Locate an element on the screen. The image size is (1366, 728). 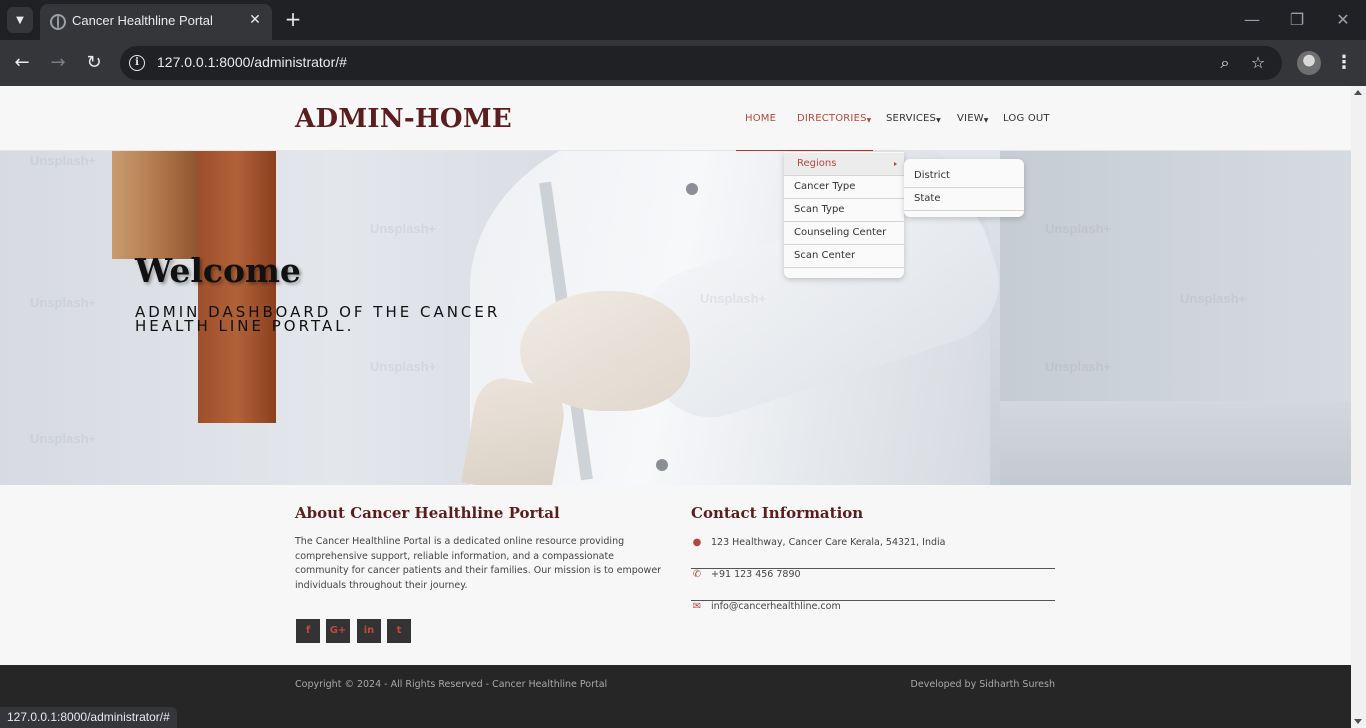
back-arrow-icon: ← is located at coordinates (22, 63).